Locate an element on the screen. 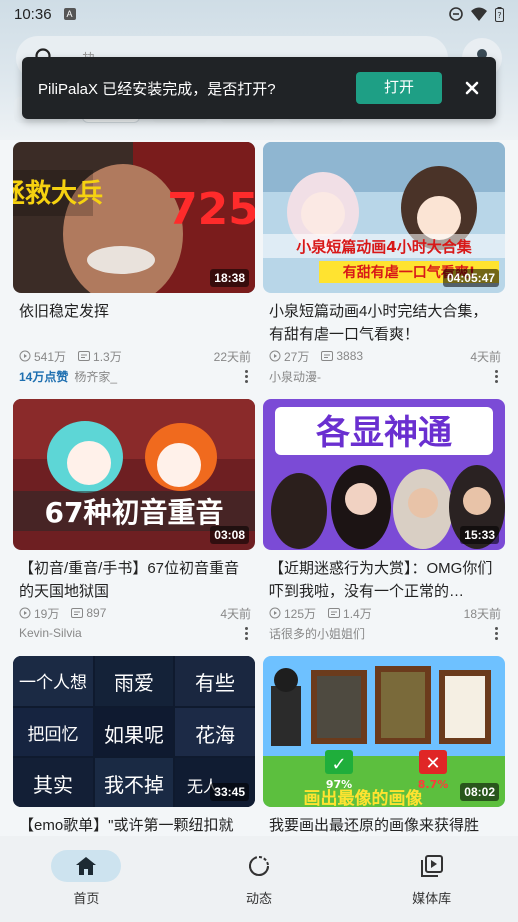  notification-icon: A is located at coordinates (69, 14).